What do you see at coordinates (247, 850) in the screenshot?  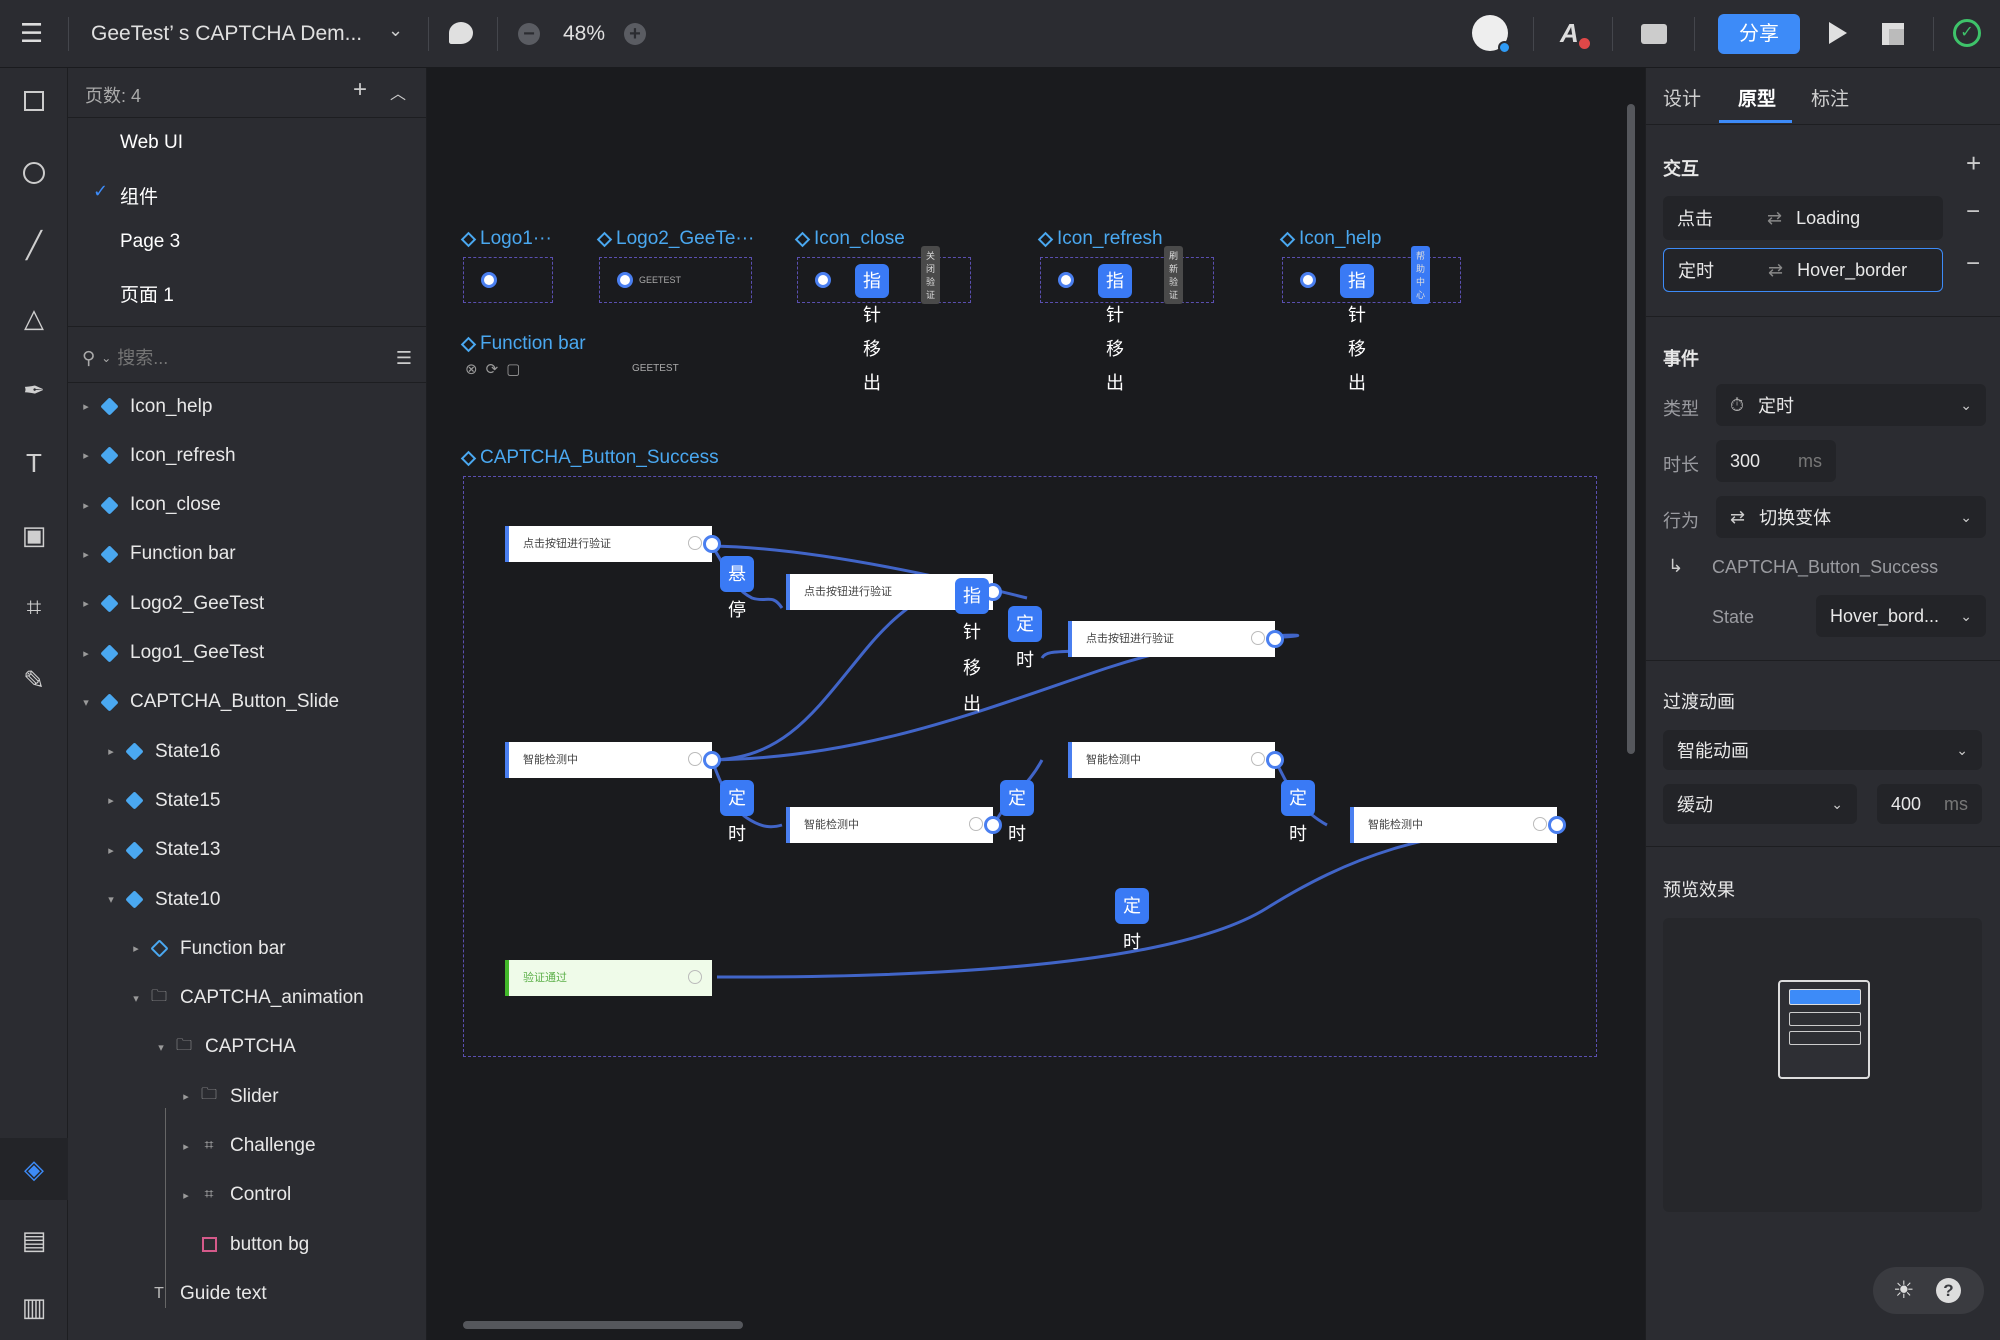 I see `layer-item: ▸ State13` at bounding box center [247, 850].